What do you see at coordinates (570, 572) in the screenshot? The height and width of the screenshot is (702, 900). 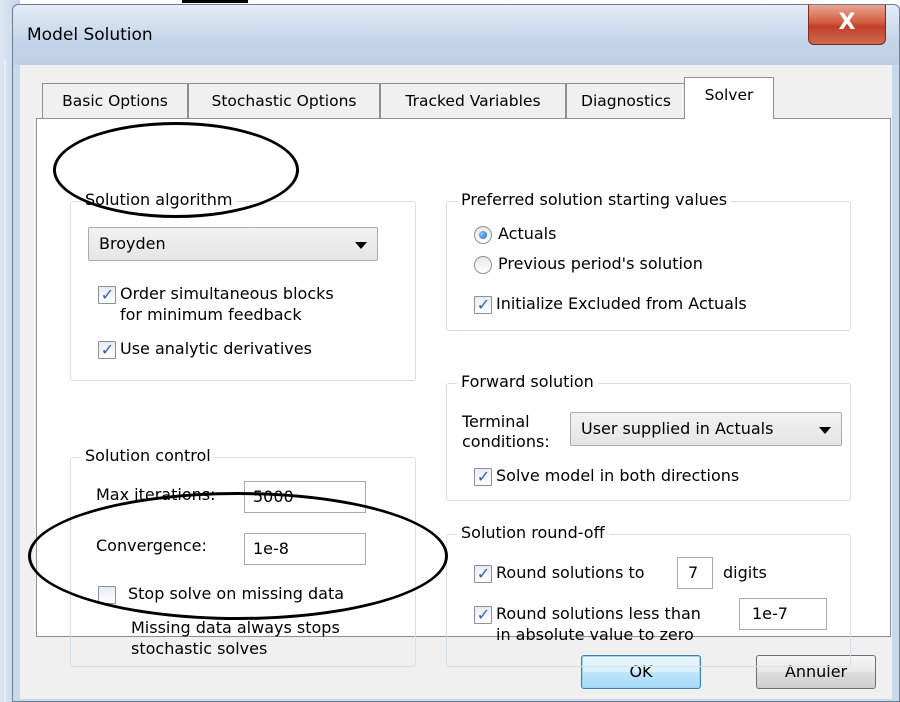 I see `round-to-label: Round solutions to` at bounding box center [570, 572].